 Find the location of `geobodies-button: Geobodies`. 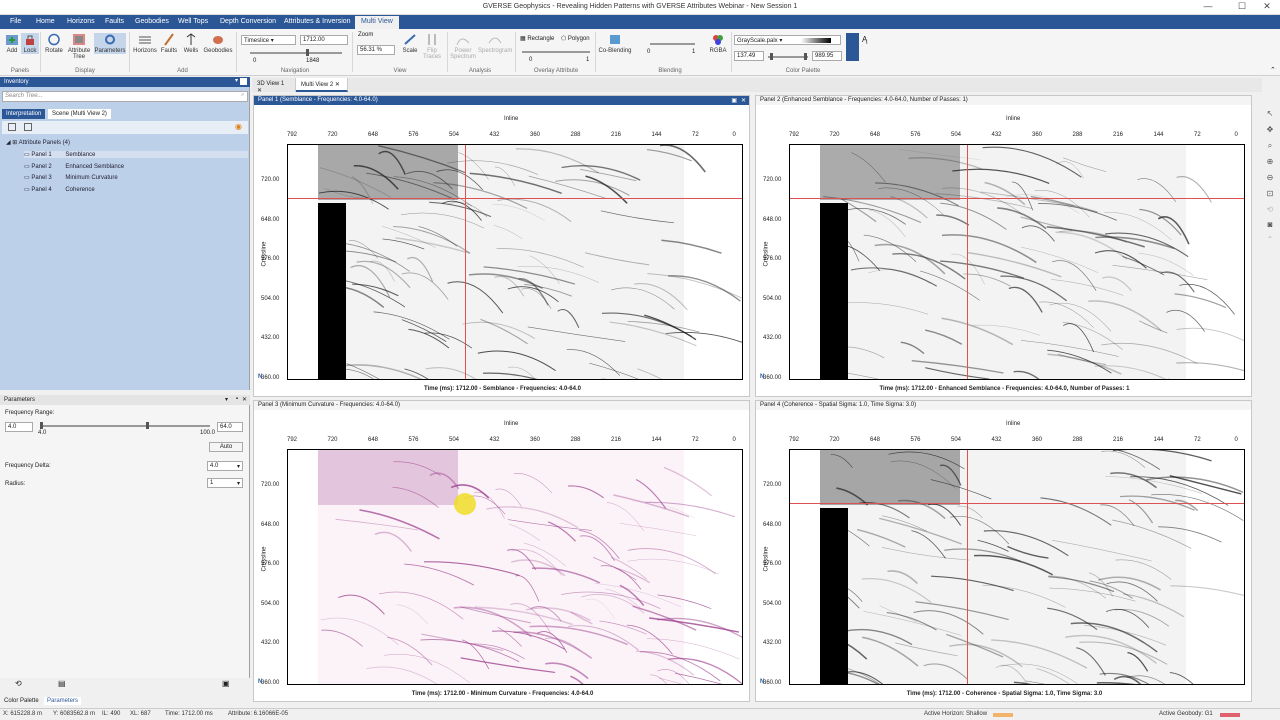

geobodies-button: Geobodies is located at coordinates (218, 43).